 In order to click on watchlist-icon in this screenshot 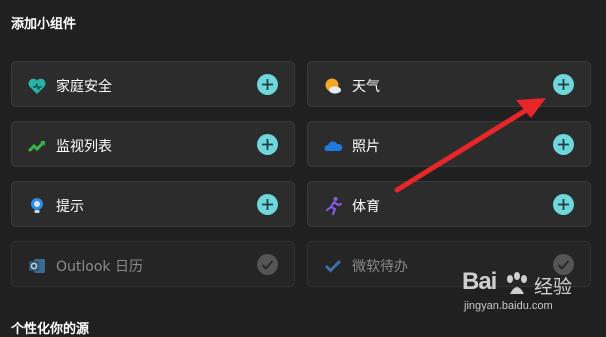, I will do `click(37, 146)`.